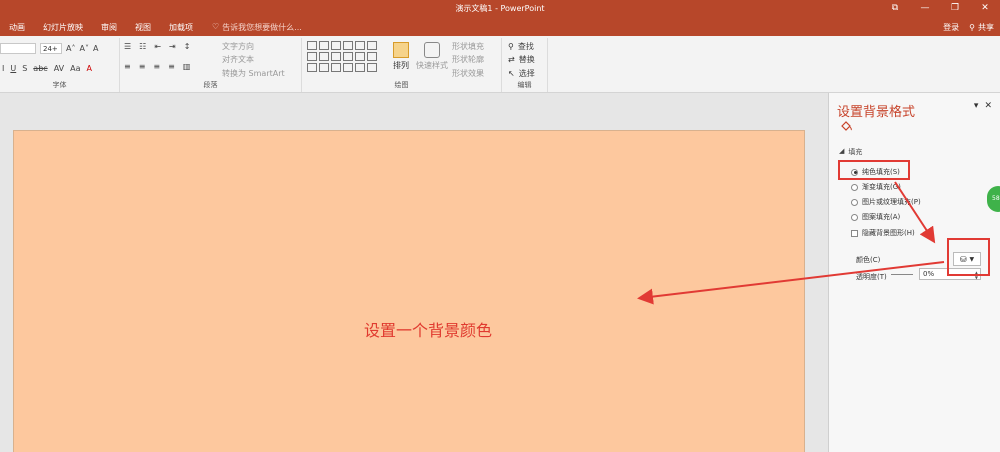 The height and width of the screenshot is (452, 1000). I want to click on increase-indent-icon: ⇥, so click(172, 46).